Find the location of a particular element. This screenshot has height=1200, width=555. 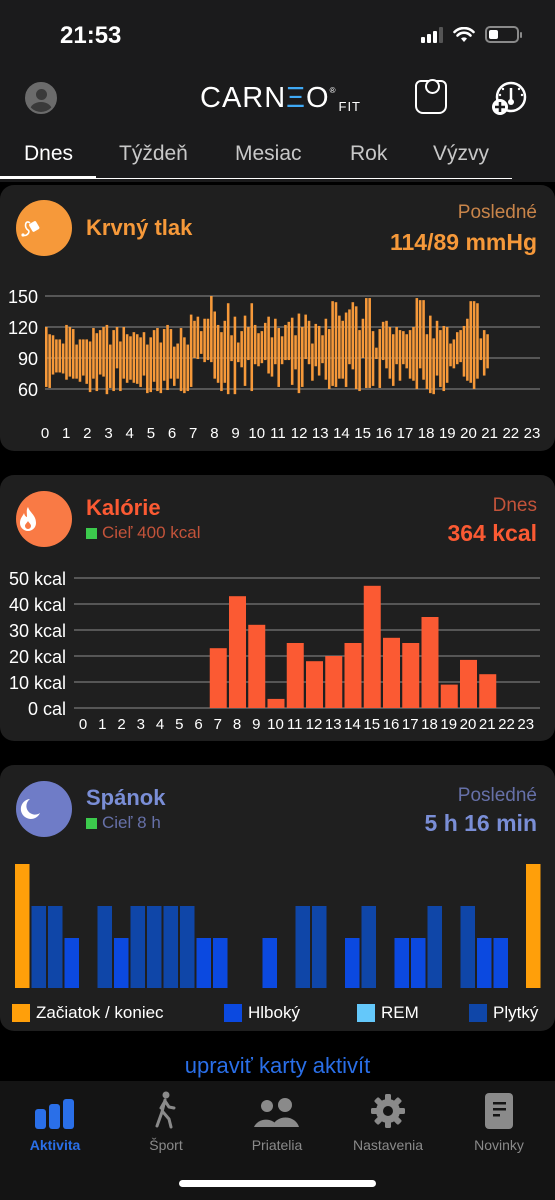

tabbar-novinky: Novinky is located at coordinates (499, 1122).